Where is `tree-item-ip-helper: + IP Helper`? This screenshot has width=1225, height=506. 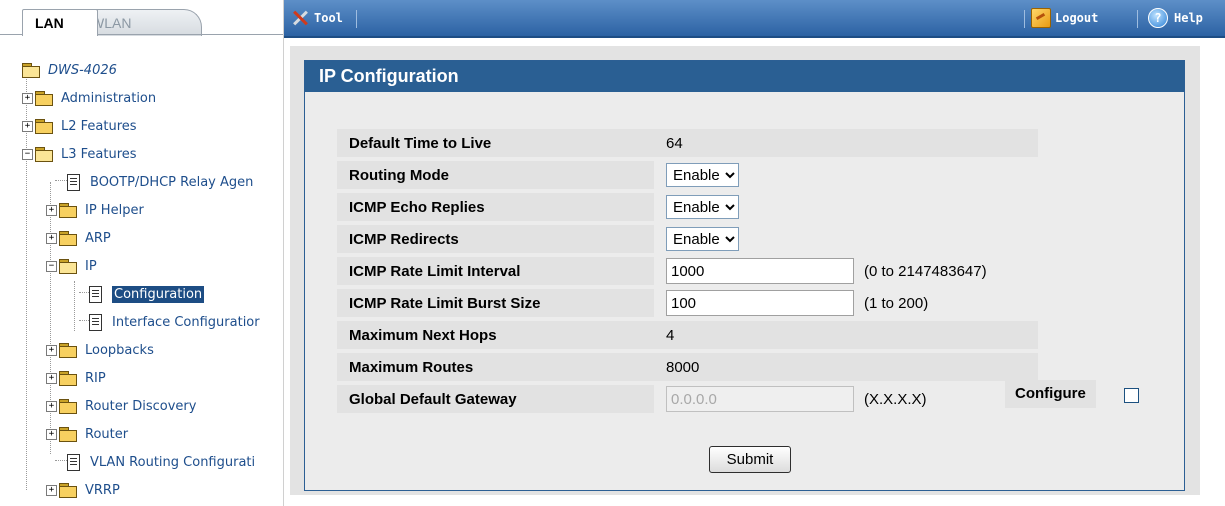
tree-item-ip-helper: + IP Helper is located at coordinates (95, 210).